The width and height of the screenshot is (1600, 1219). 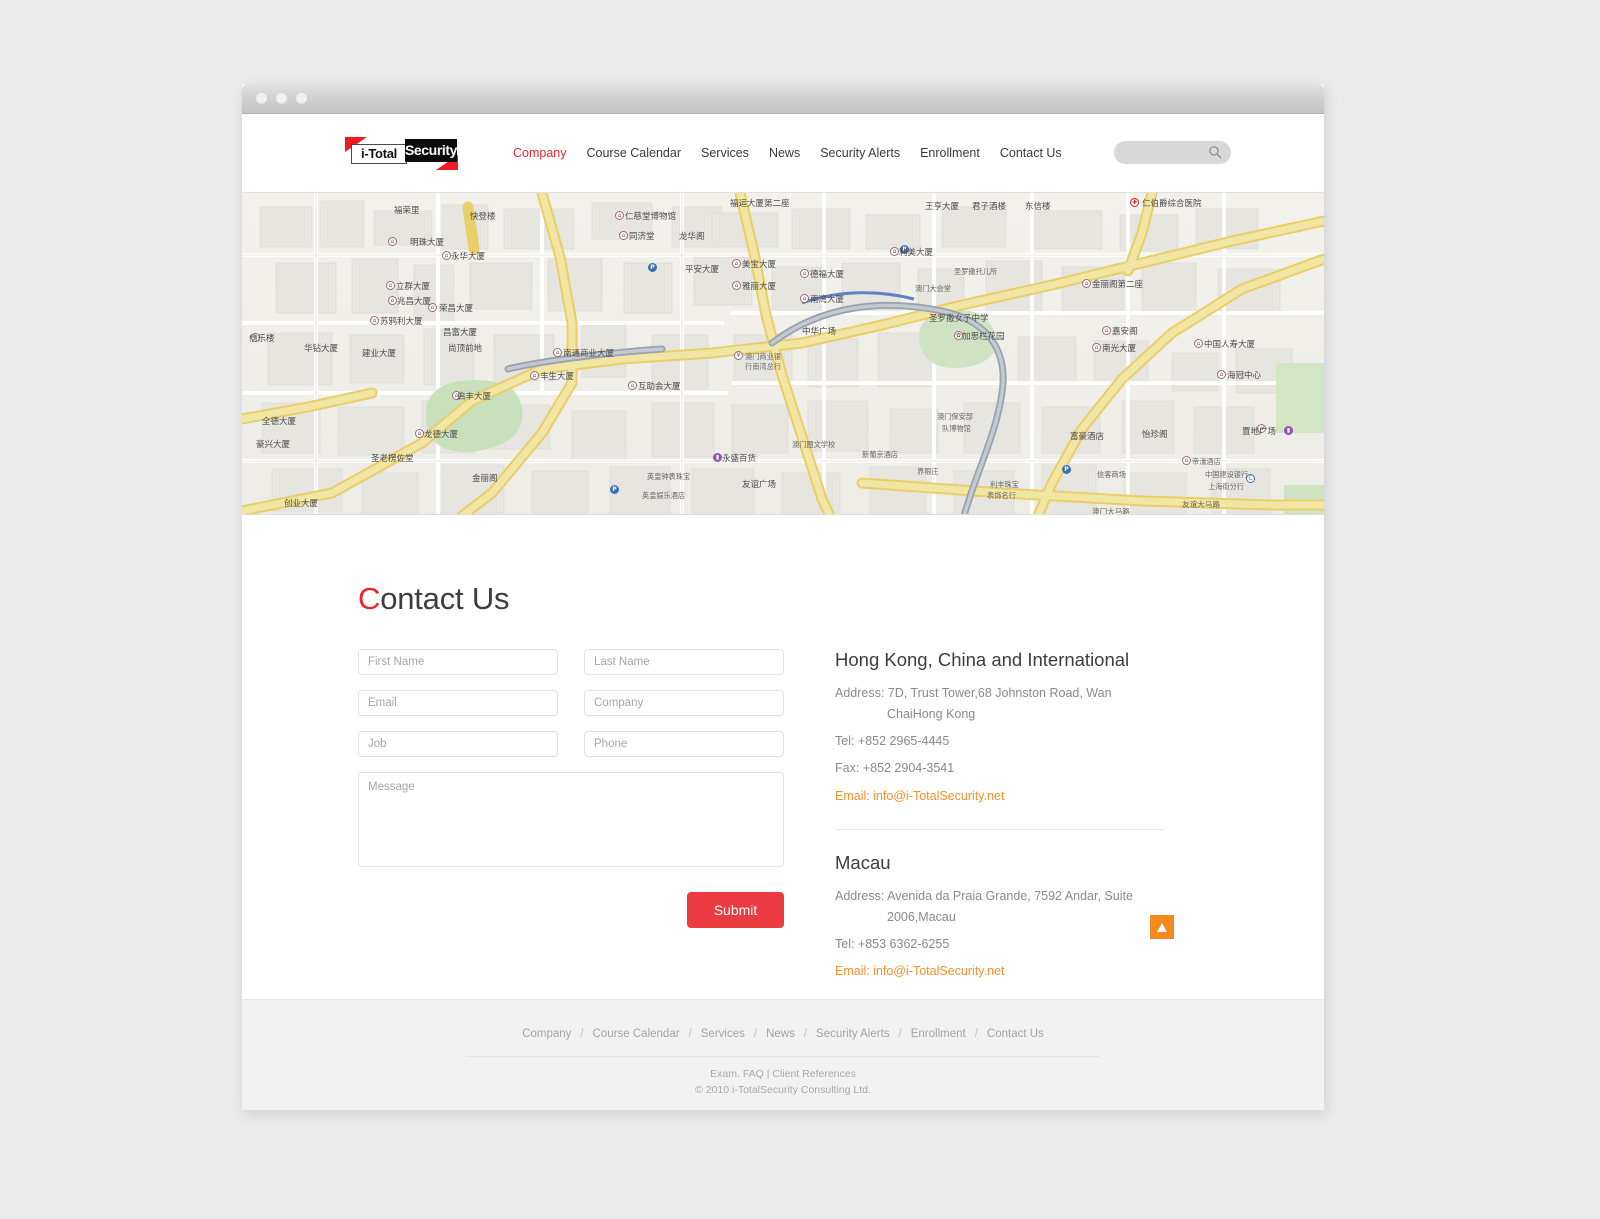 What do you see at coordinates (546, 1034) in the screenshot?
I see `footer-link-company: Company` at bounding box center [546, 1034].